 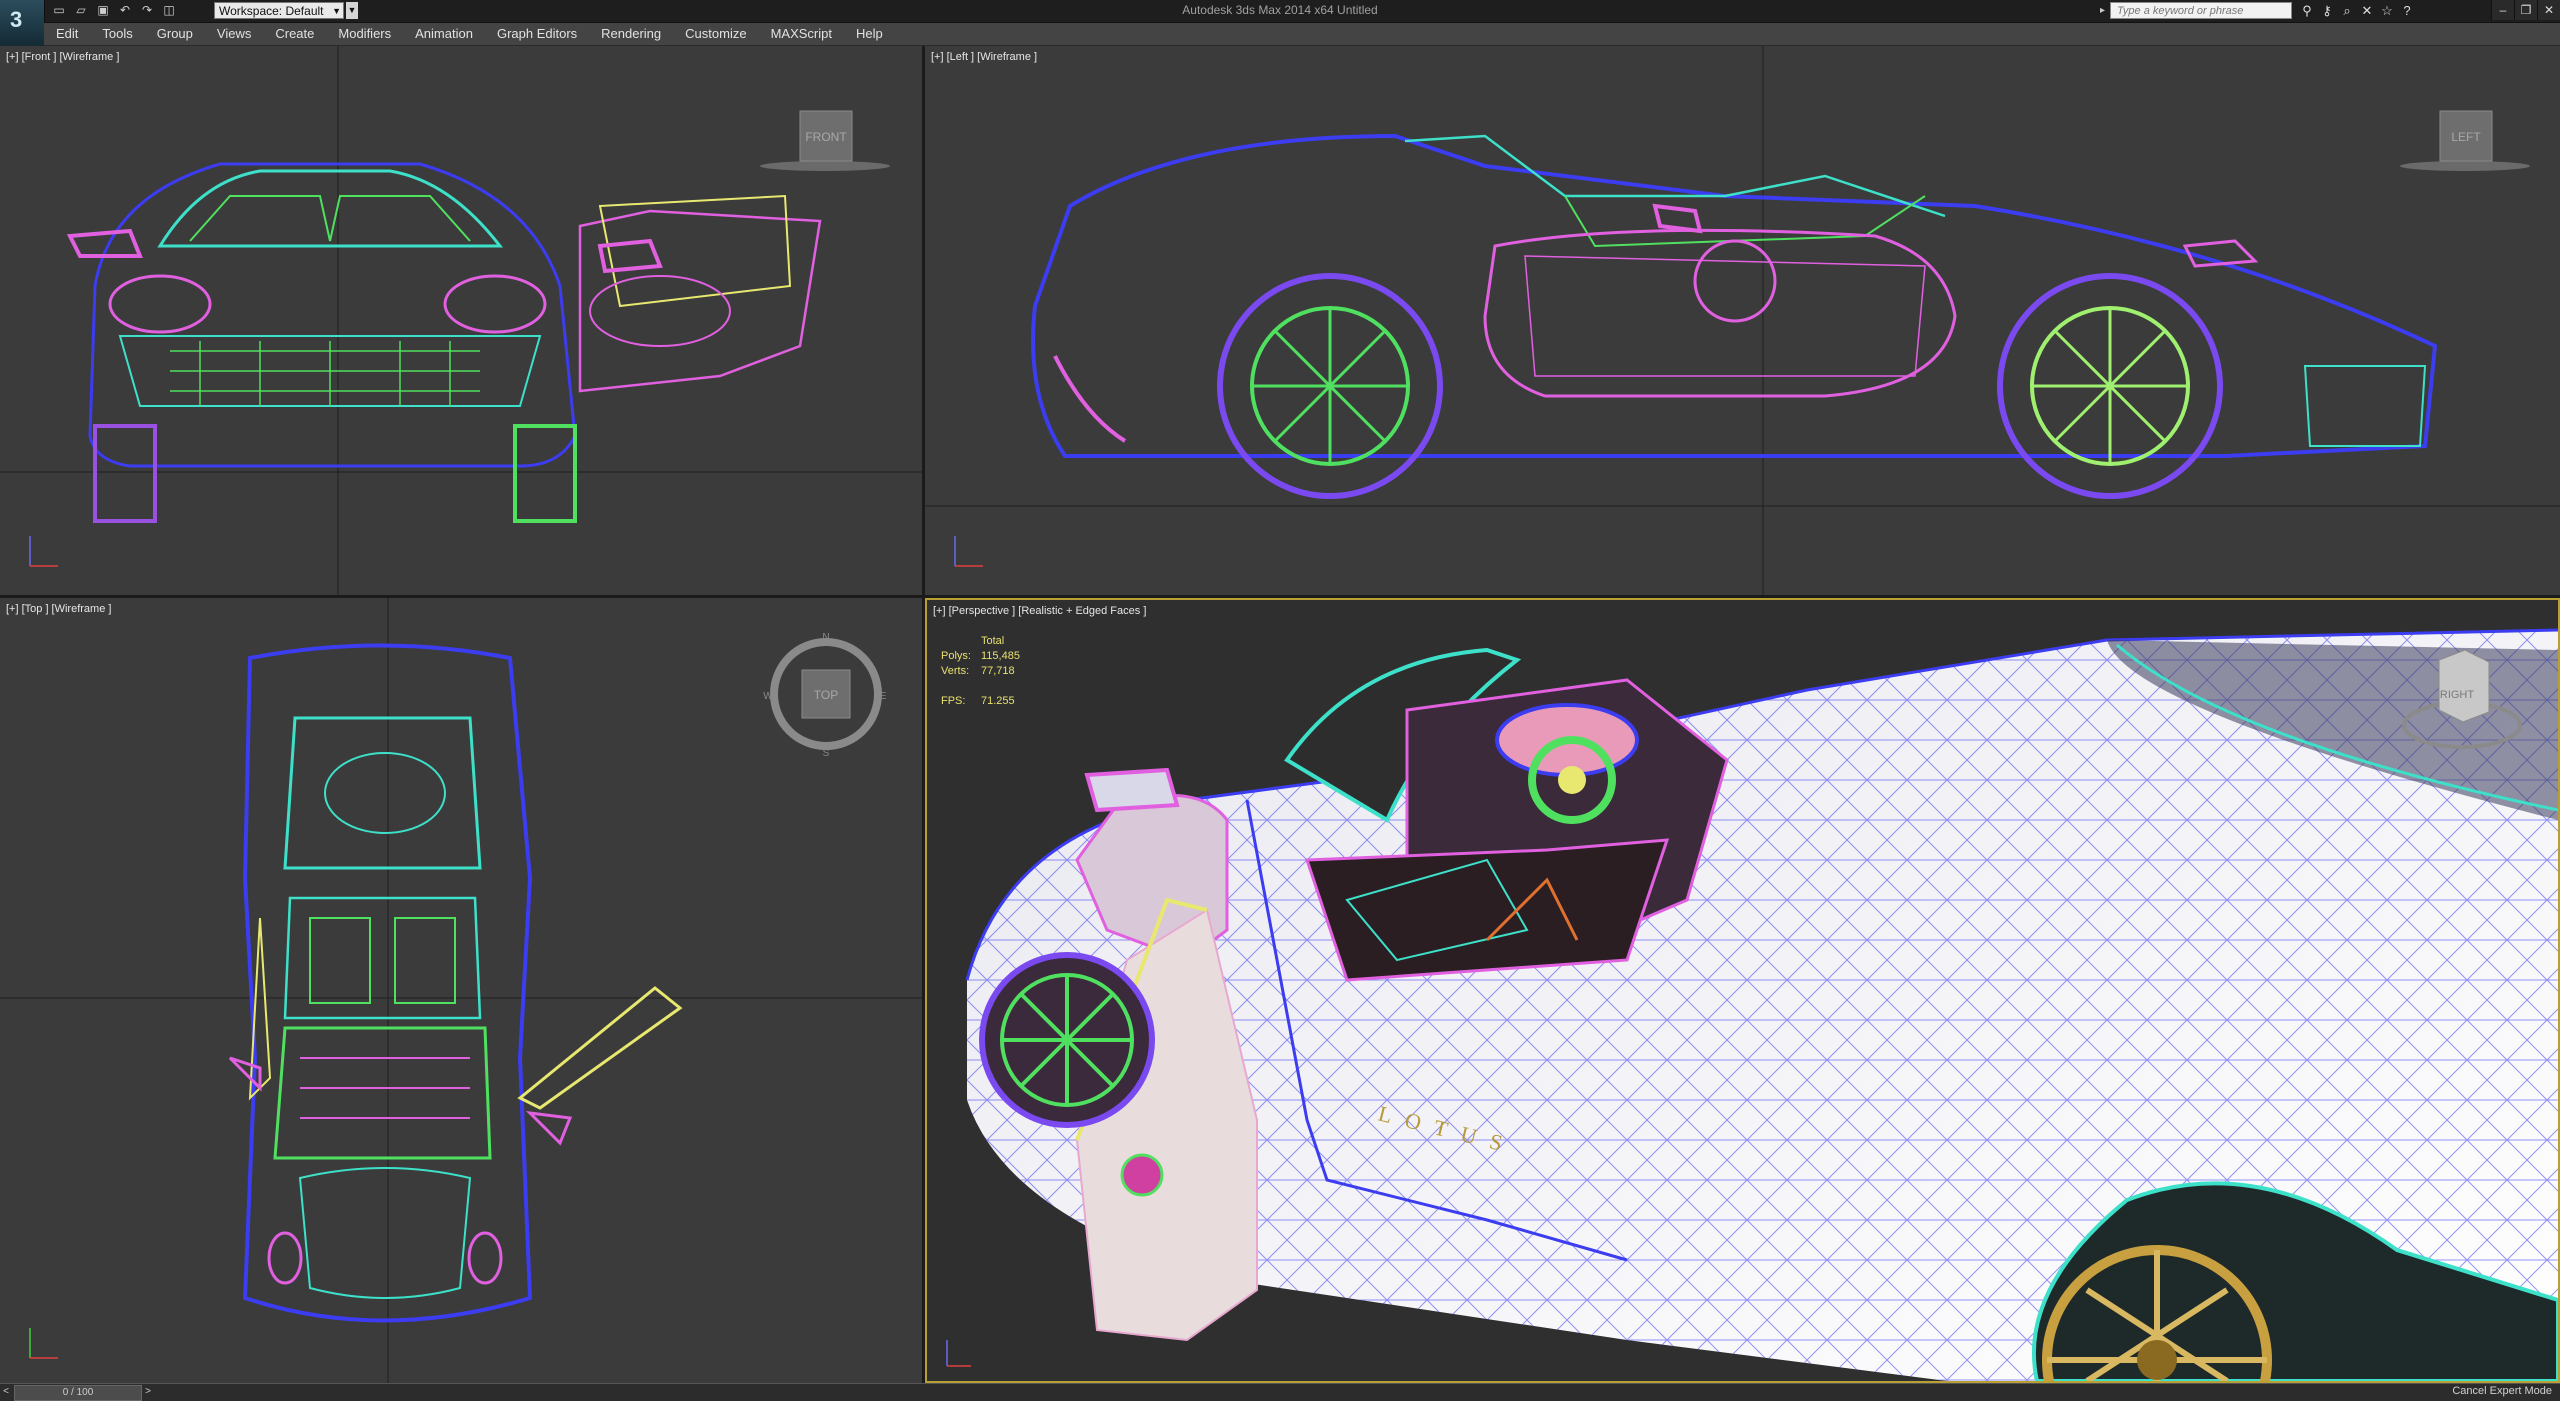 I want to click on open-file-icon: ▱, so click(x=81, y=10).